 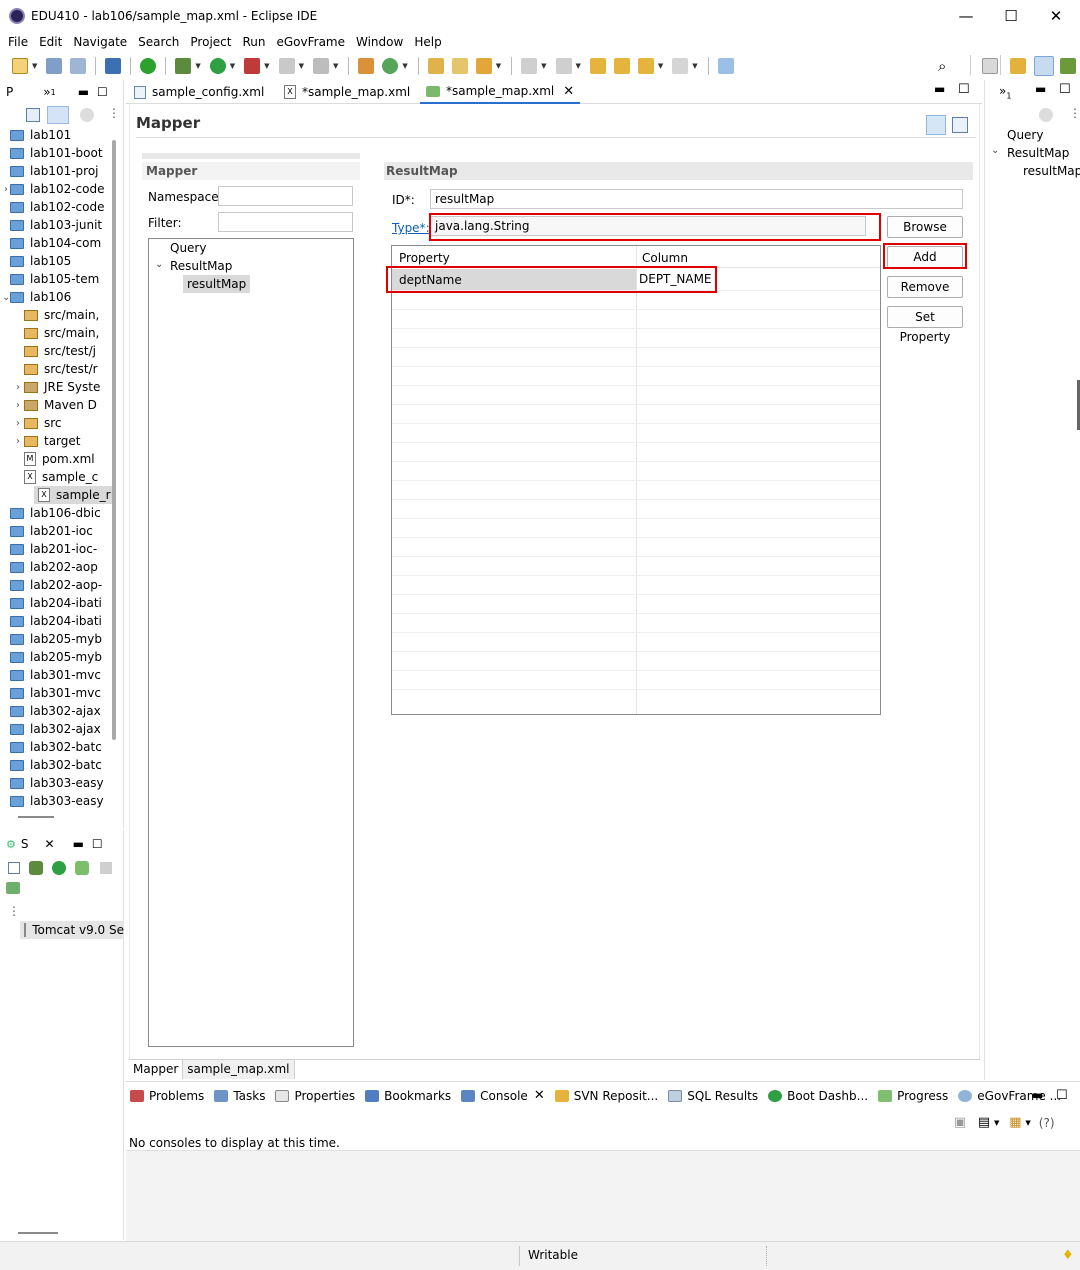 What do you see at coordinates (50, 513) in the screenshot?
I see `tree-item: lab106-dbic` at bounding box center [50, 513].